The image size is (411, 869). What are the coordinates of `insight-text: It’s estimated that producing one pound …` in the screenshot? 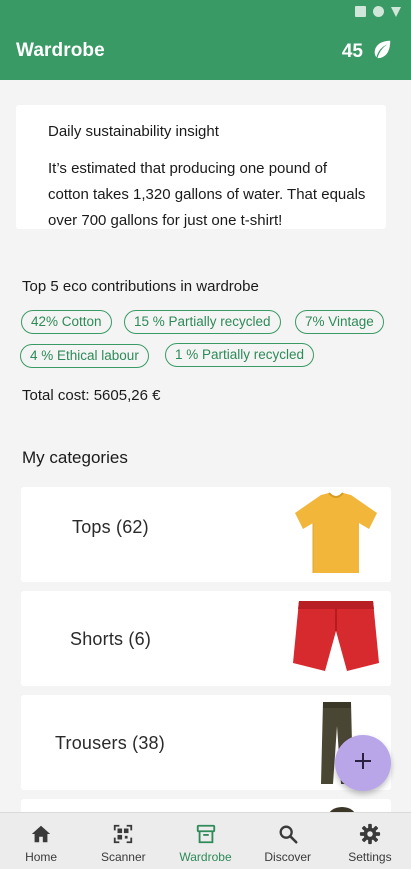 It's located at (207, 194).